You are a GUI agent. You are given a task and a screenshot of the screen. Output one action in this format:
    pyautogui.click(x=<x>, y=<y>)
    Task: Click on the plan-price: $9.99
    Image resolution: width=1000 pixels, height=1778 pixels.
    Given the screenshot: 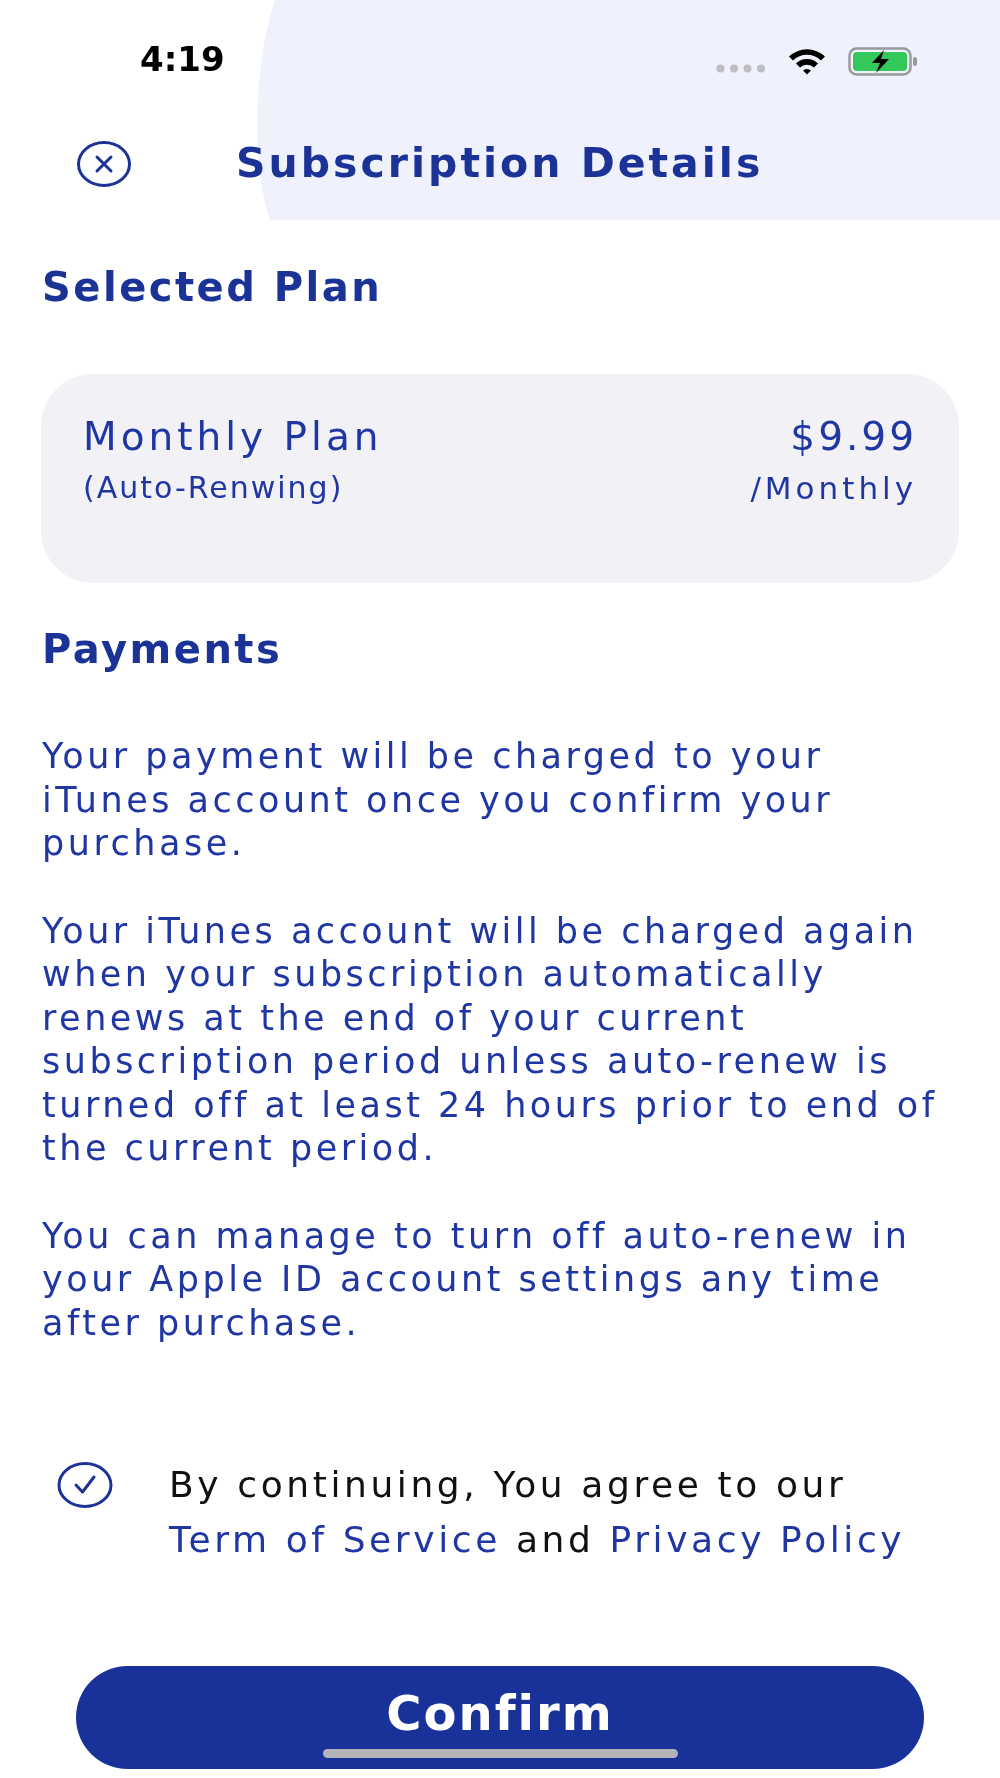 What is the action you would take?
    pyautogui.click(x=853, y=437)
    